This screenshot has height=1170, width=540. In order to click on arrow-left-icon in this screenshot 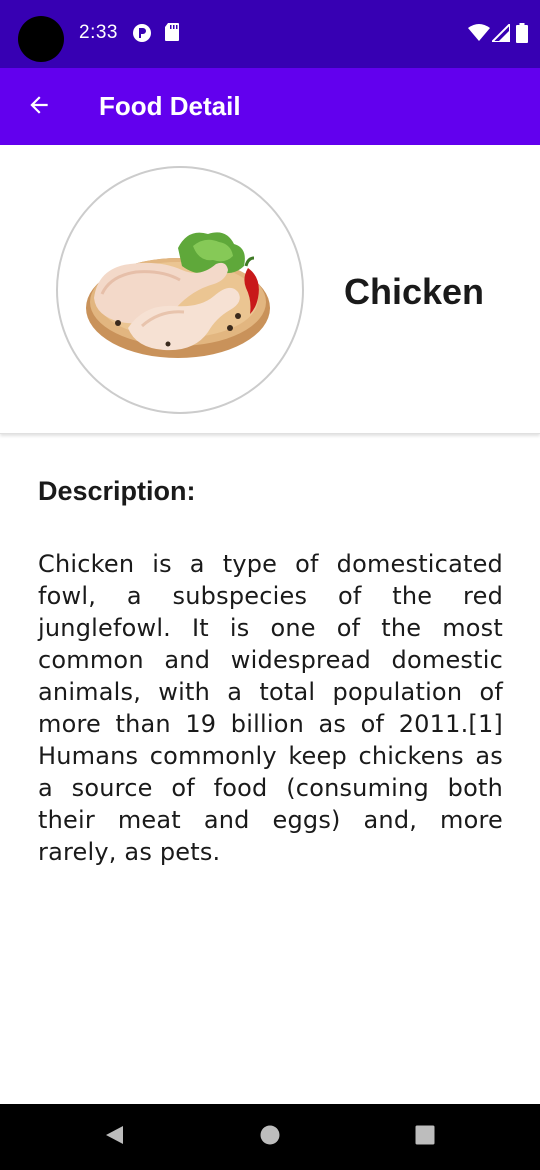, I will do `click(39, 107)`.